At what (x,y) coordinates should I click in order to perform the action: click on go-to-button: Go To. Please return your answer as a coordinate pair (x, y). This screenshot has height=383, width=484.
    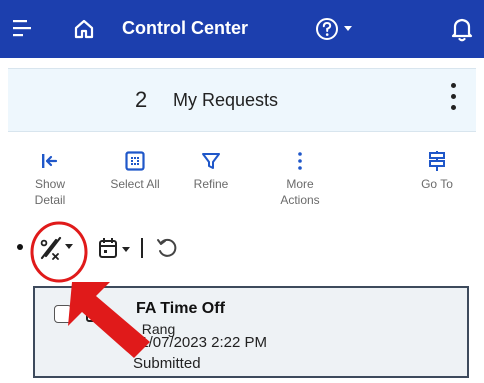
    Looking at the image, I should click on (437, 171).